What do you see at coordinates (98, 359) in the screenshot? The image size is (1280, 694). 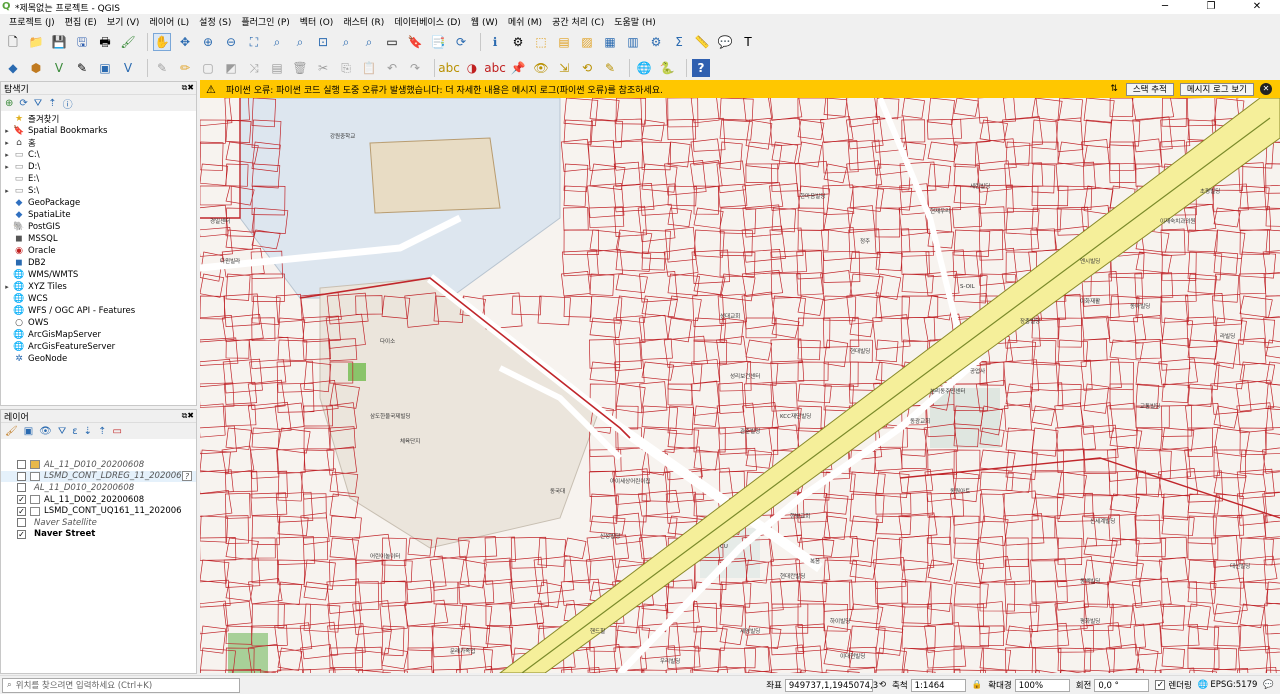 I see `browser-item: ✲ GeoNode` at bounding box center [98, 359].